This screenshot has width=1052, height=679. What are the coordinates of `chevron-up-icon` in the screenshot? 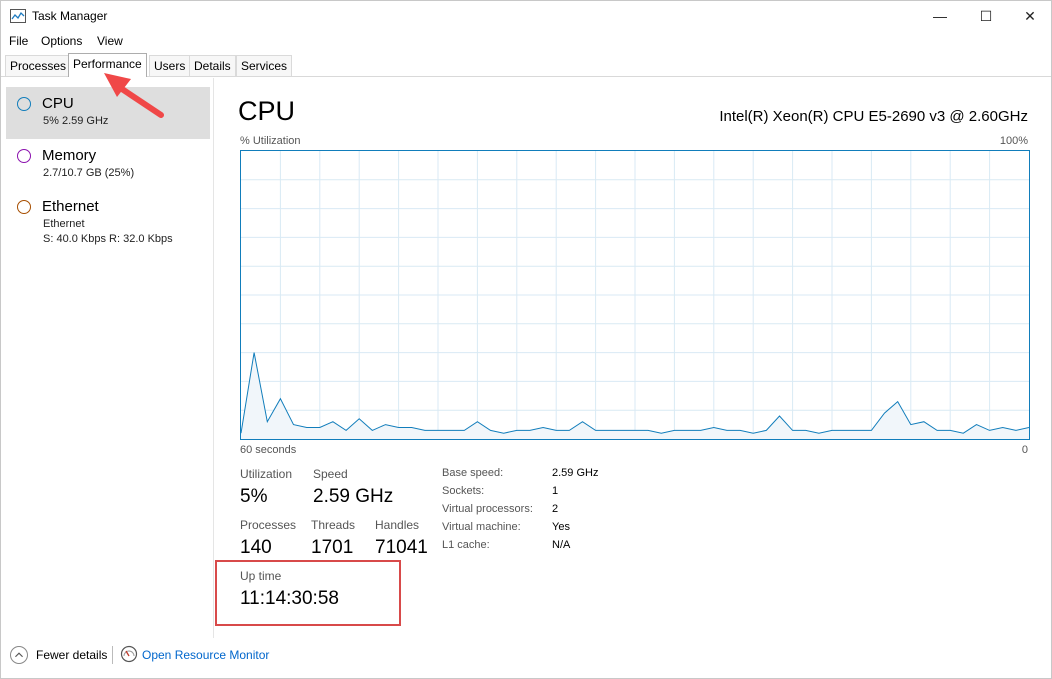 It's located at (19, 655).